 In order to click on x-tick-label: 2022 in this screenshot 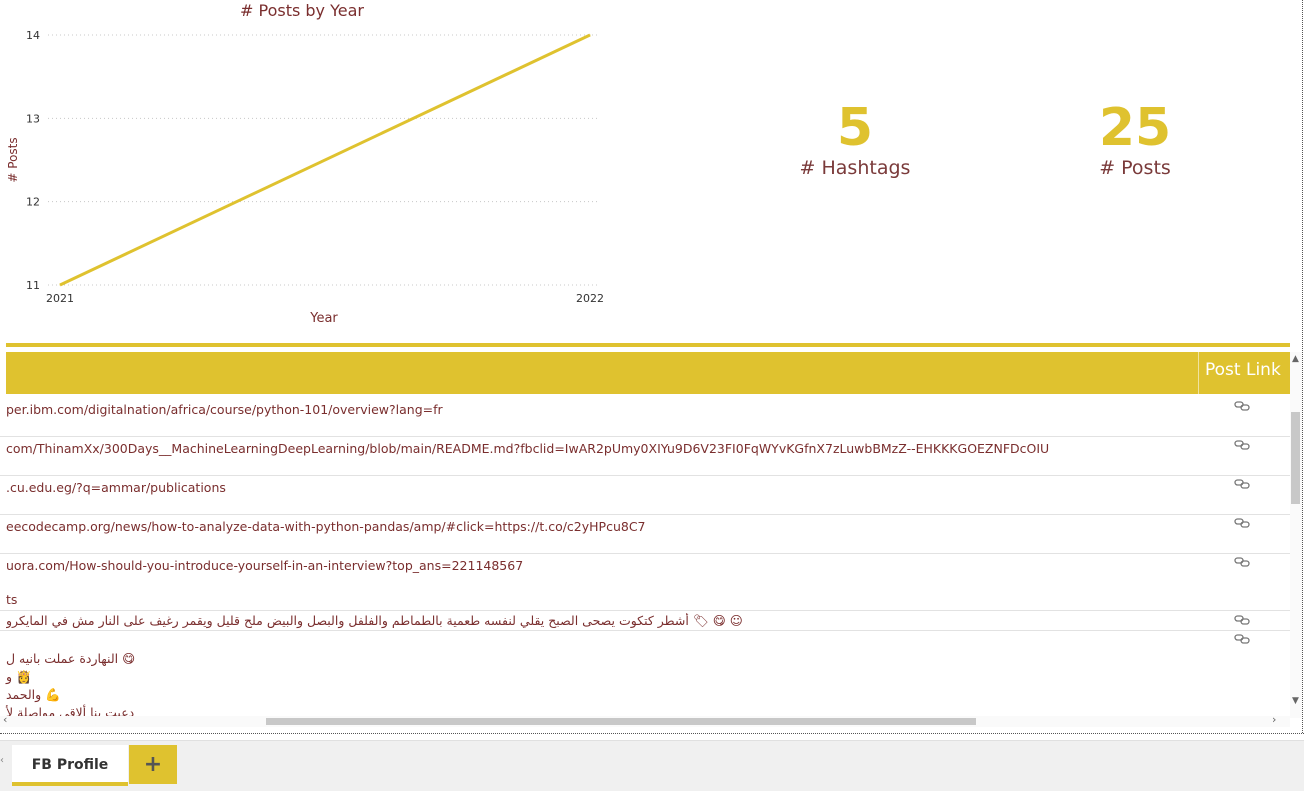, I will do `click(590, 298)`.